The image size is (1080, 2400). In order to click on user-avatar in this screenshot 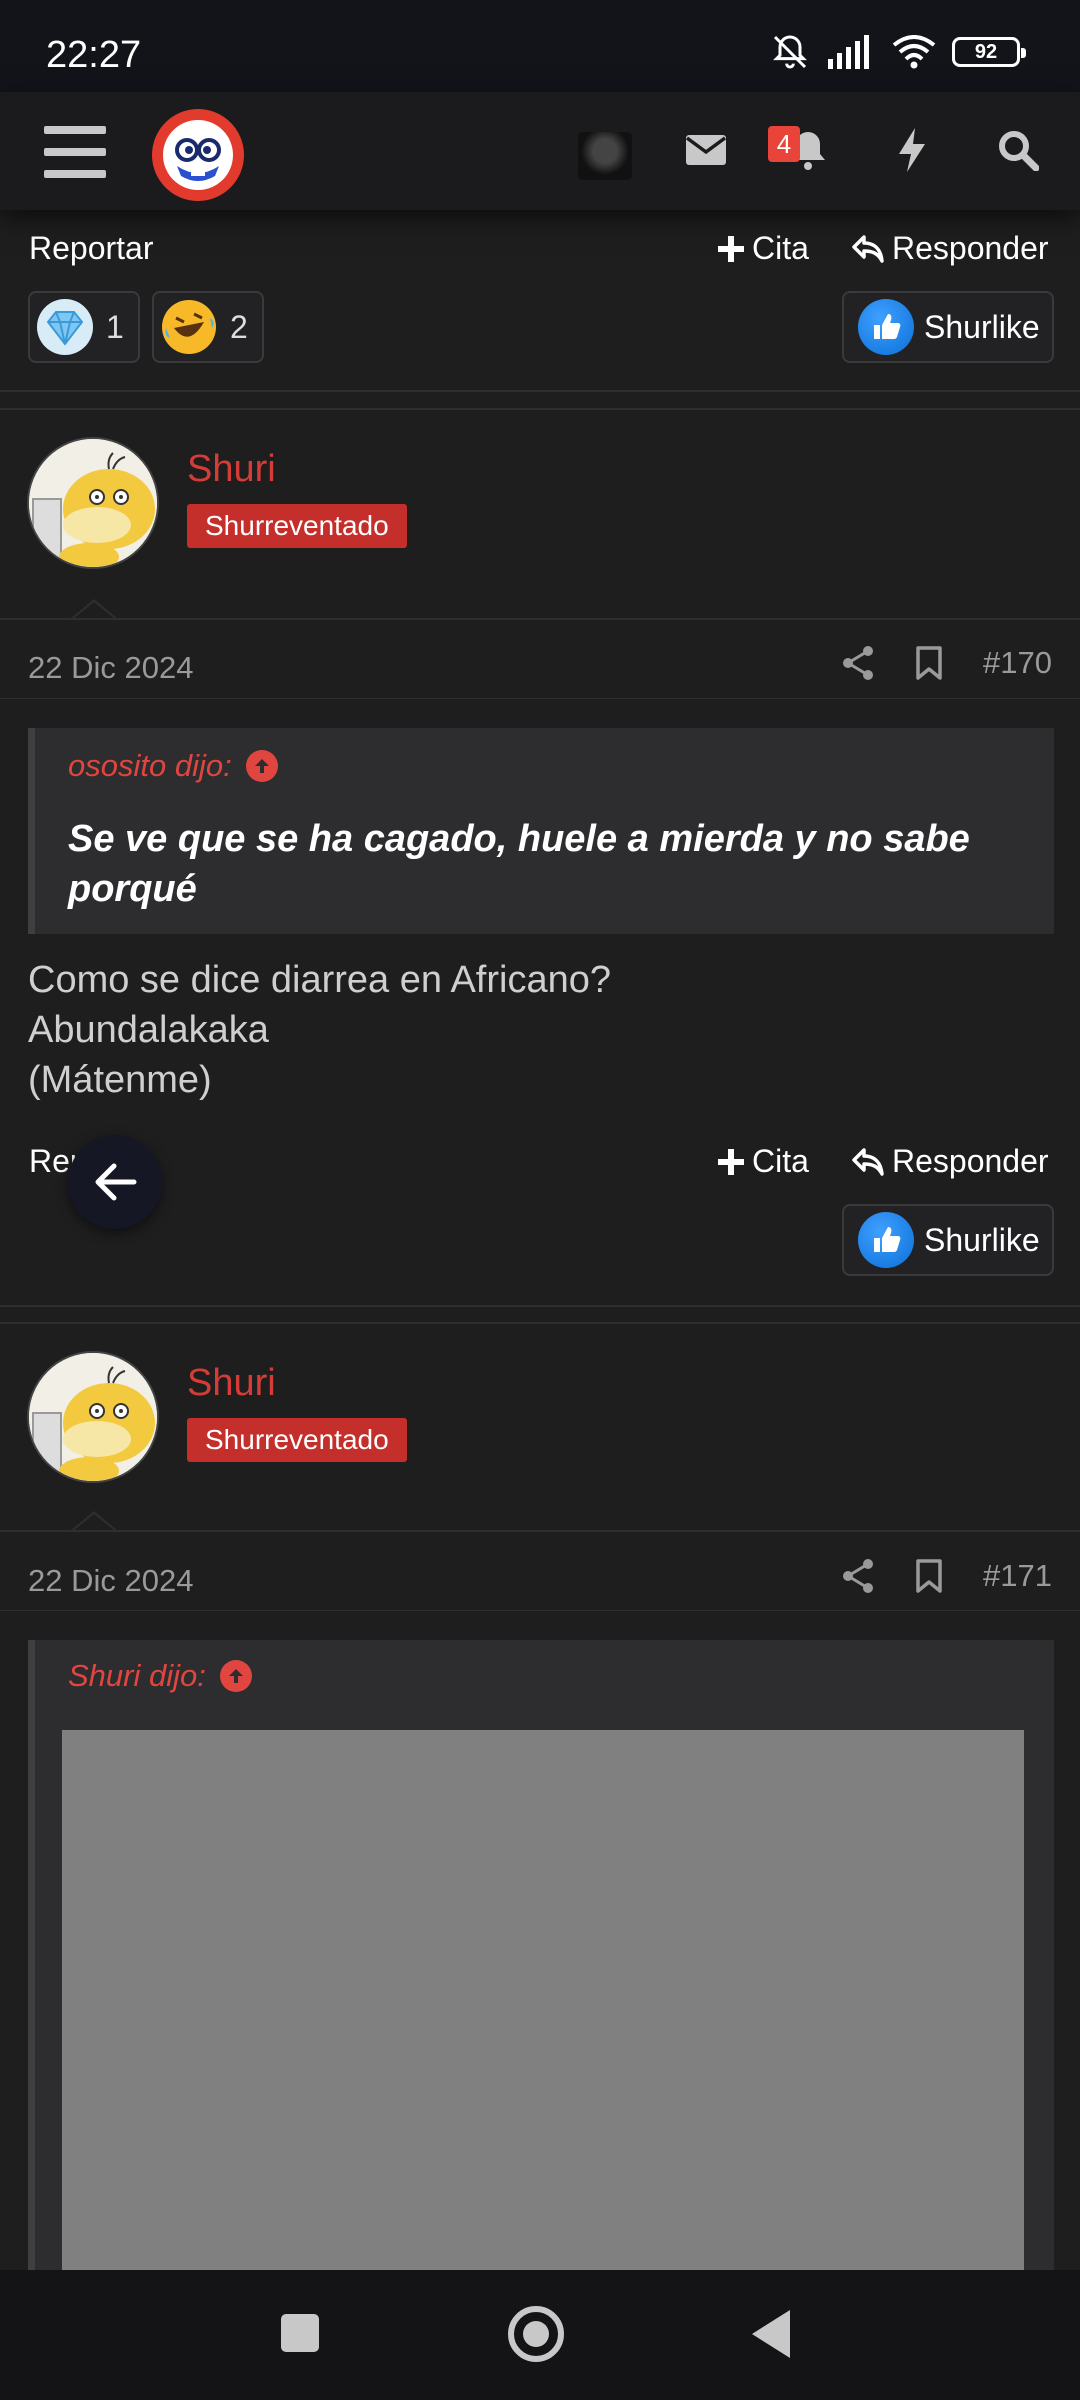, I will do `click(605, 156)`.